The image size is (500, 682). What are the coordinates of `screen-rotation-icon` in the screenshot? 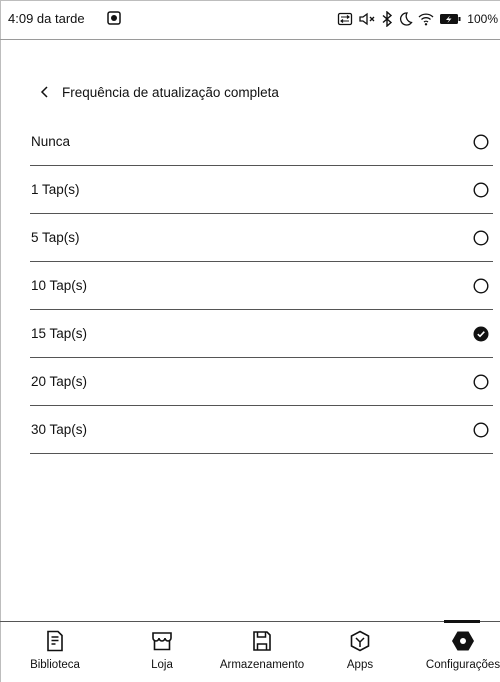 It's located at (345, 19).